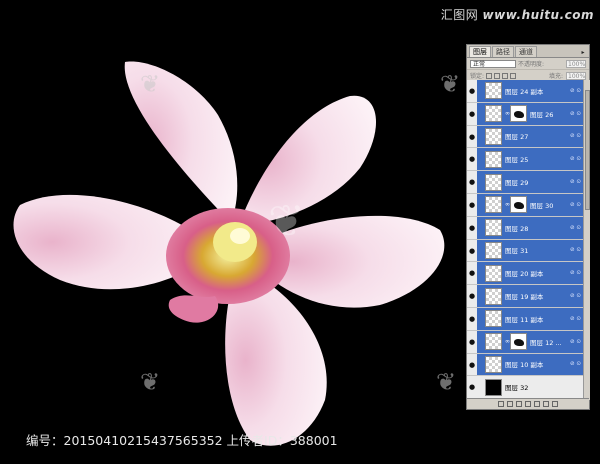 Image resolution: width=600 pixels, height=464 pixels. I want to click on layer-name: 图层 32, so click(544, 387).